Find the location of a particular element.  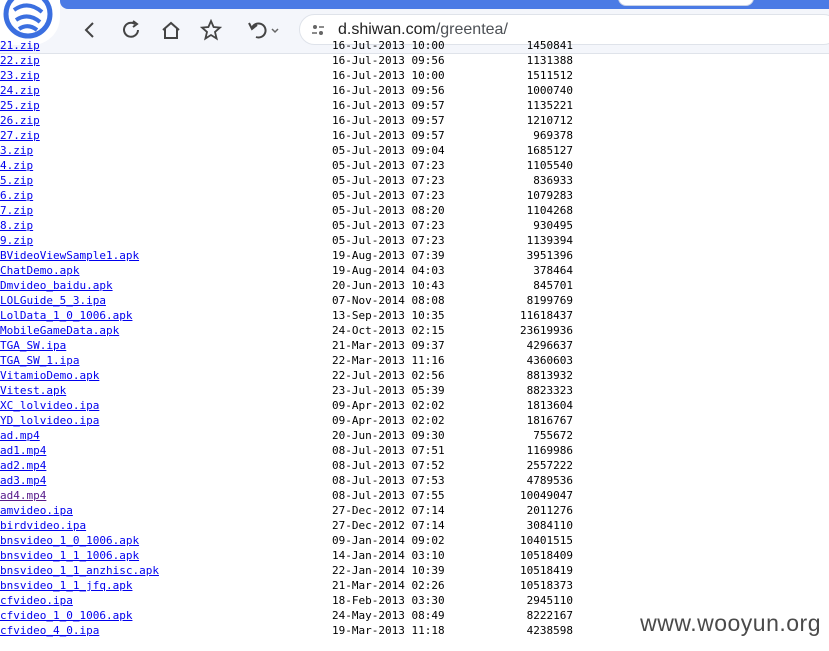

file-size: 10518373 is located at coordinates (546, 585).